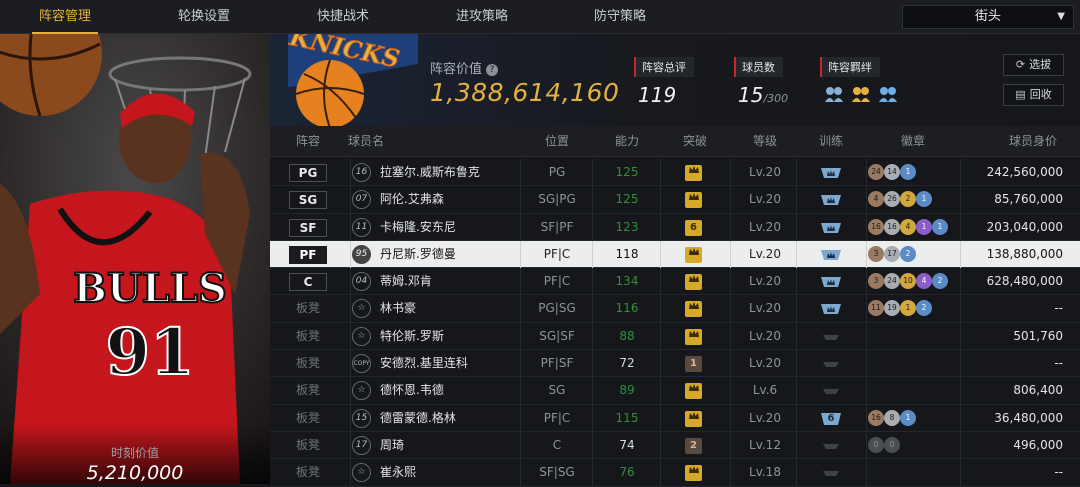 This screenshot has width=1080, height=487. Describe the element at coordinates (1033, 141) in the screenshot. I see `col-salary: 球员身价` at that location.